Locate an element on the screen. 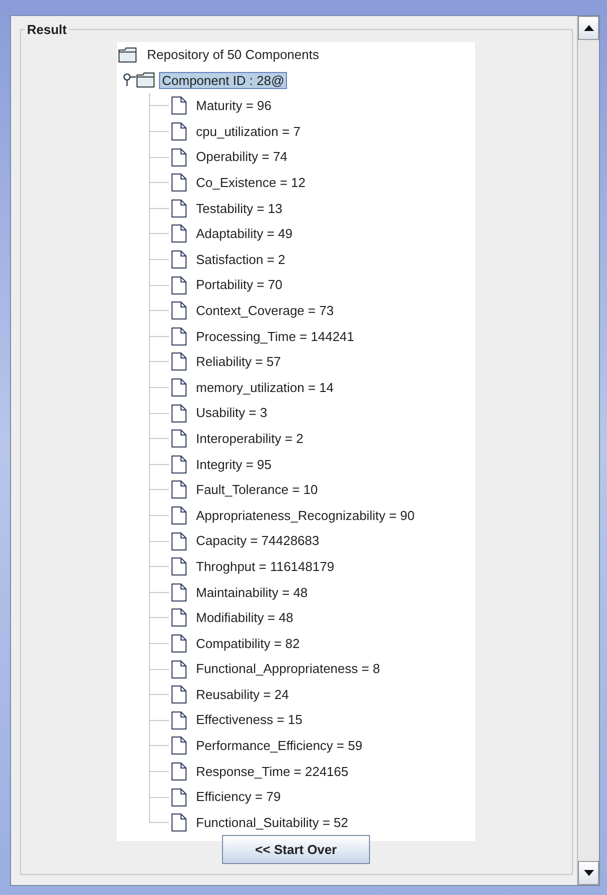 This screenshot has width=607, height=895. expand-handle-icon is located at coordinates (129, 80).